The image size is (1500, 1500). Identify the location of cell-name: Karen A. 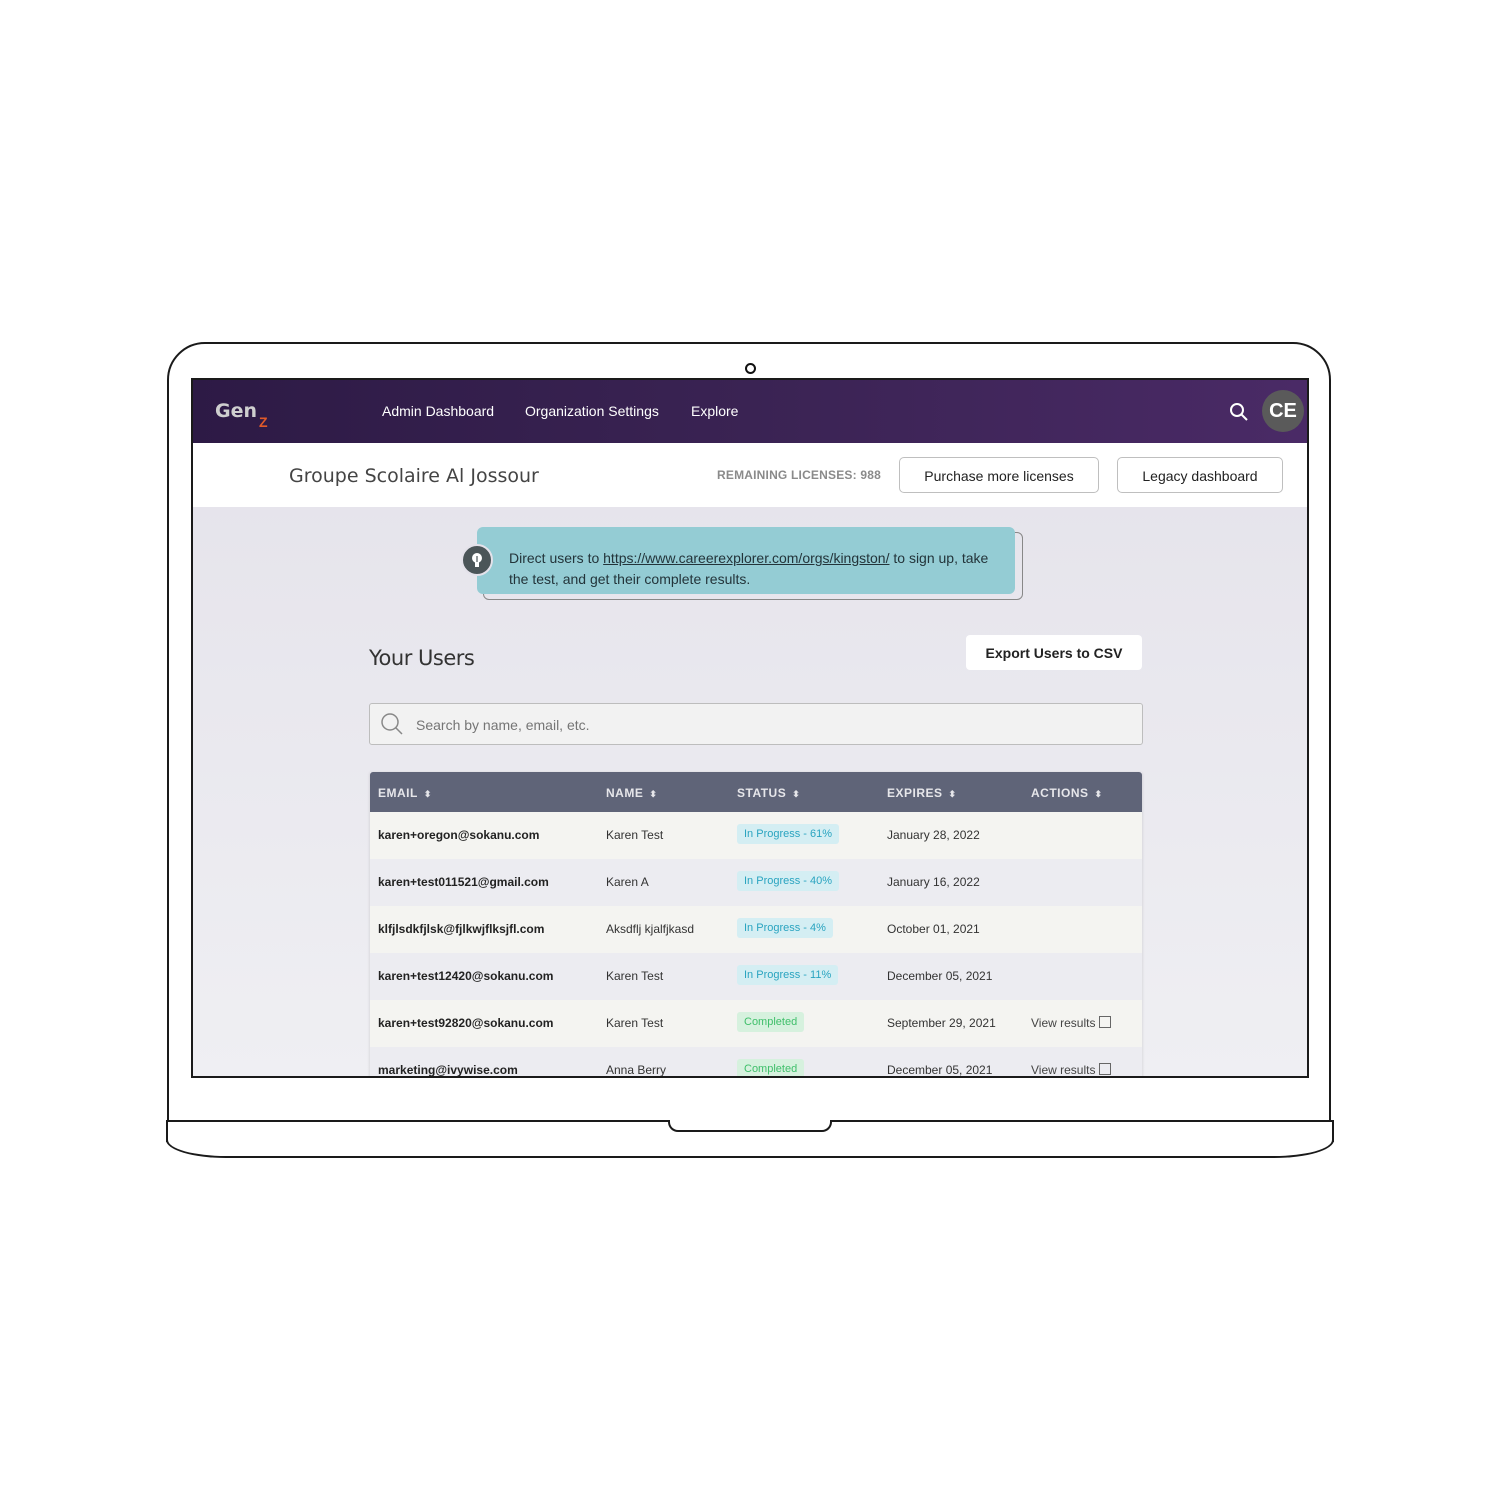
(627, 882).